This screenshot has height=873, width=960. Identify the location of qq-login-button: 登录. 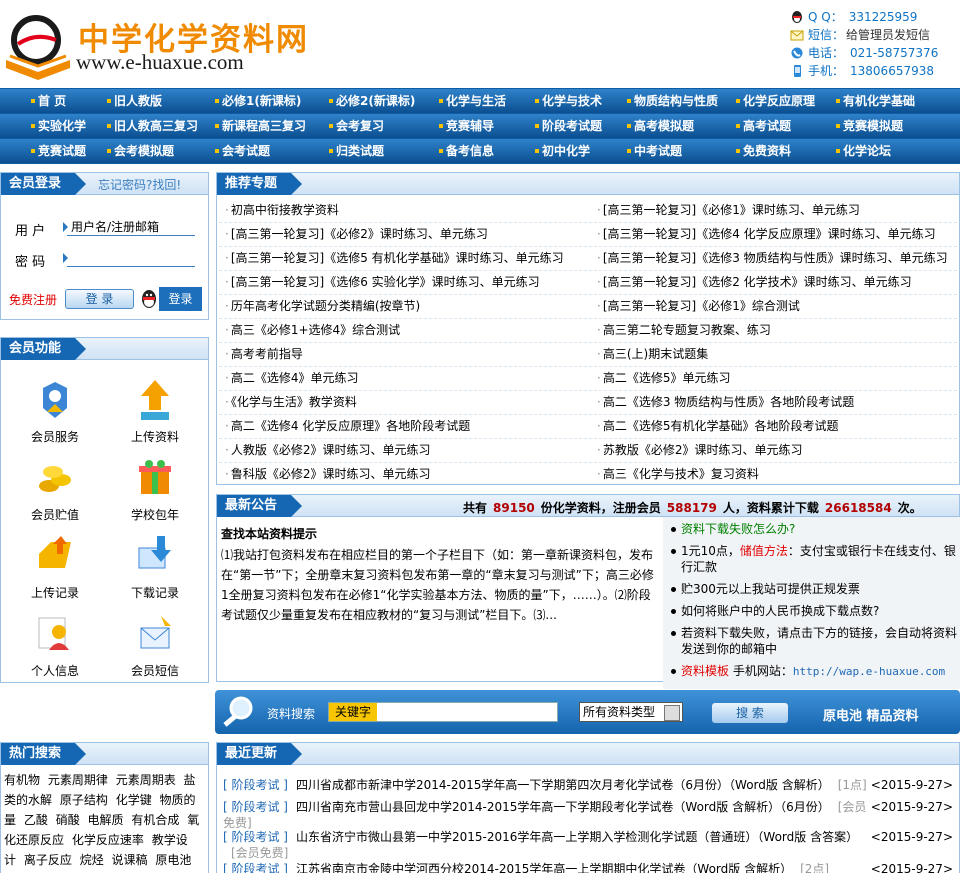
(180, 299).